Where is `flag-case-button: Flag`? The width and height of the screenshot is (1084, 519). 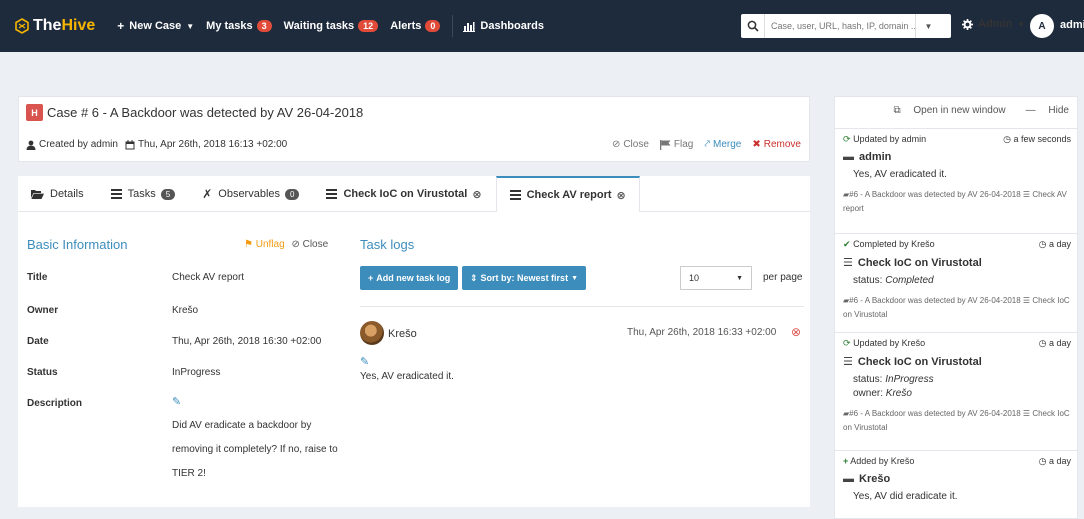
flag-case-button: Flag is located at coordinates (676, 144).